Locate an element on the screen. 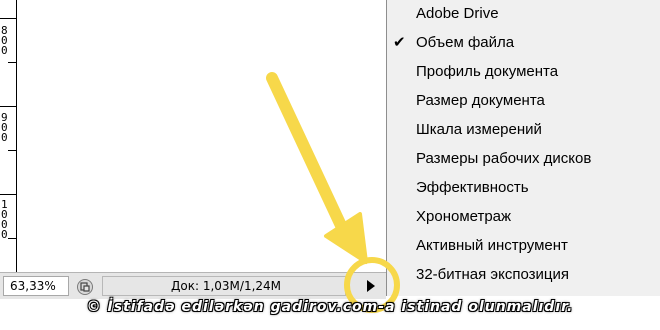 The image size is (660, 330). status-bar: 63,33% Док: 1,03M/1,24M is located at coordinates (193, 285).